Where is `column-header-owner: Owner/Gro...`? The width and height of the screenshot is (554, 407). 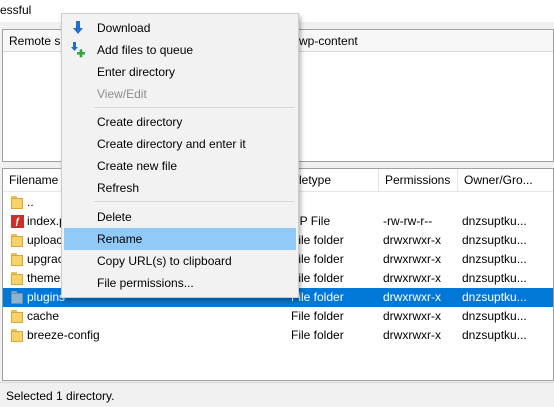
column-header-owner: Owner/Gro... is located at coordinates (506, 180).